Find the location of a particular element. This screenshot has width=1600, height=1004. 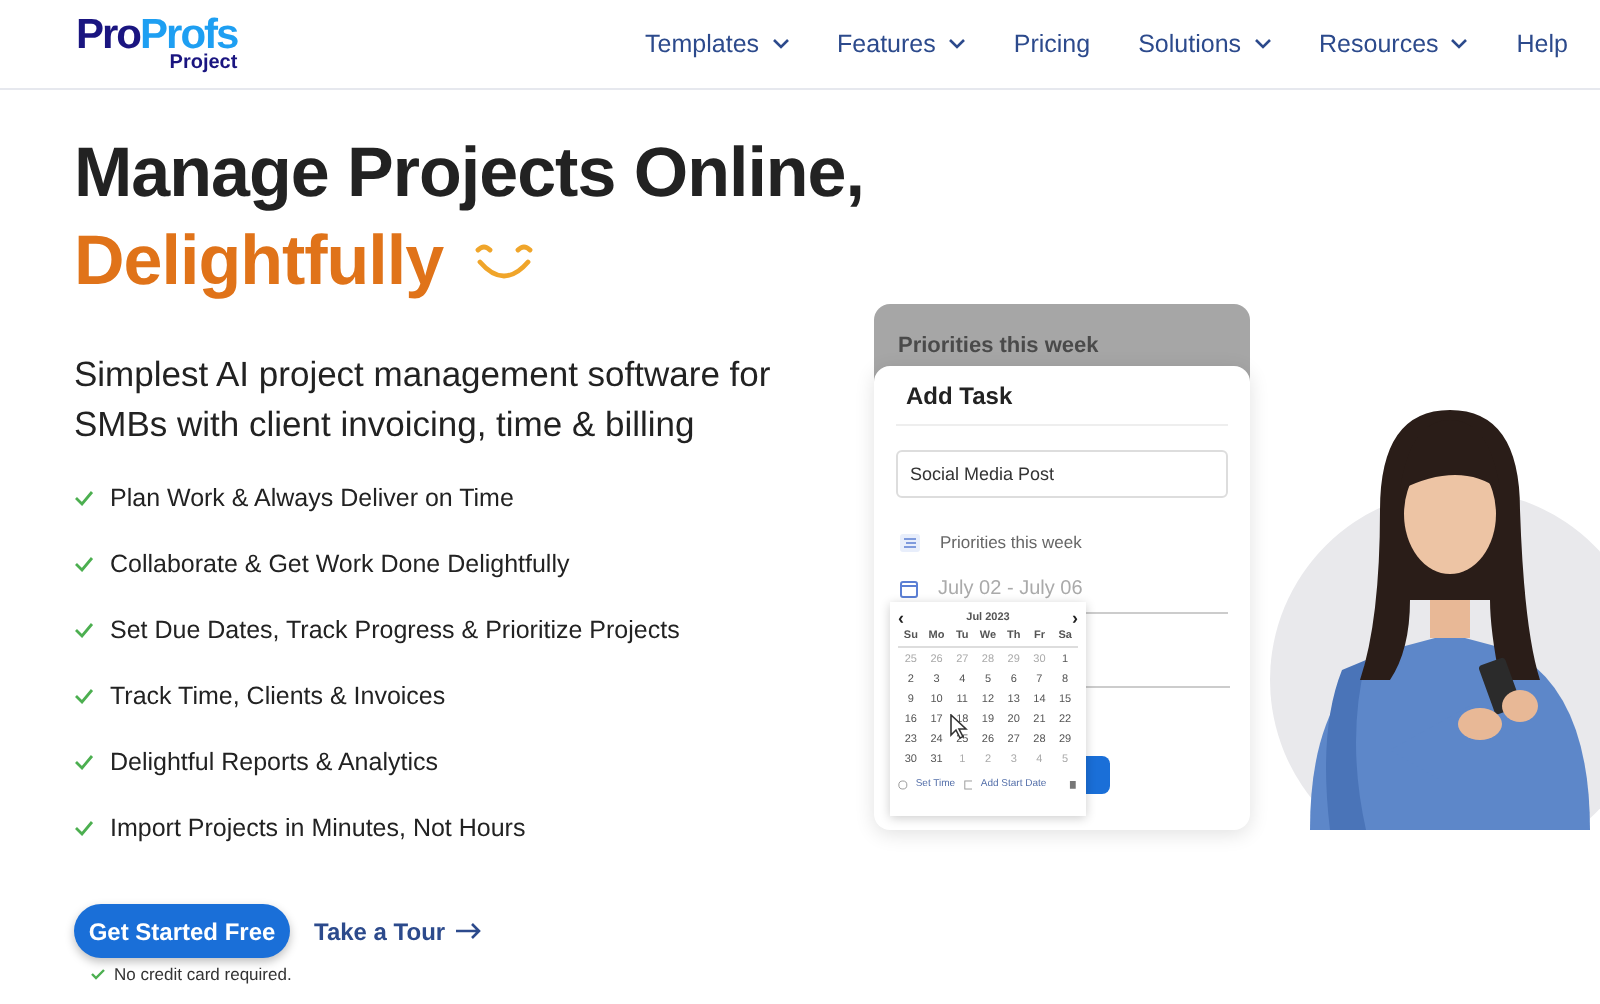

list-icon is located at coordinates (910, 542).